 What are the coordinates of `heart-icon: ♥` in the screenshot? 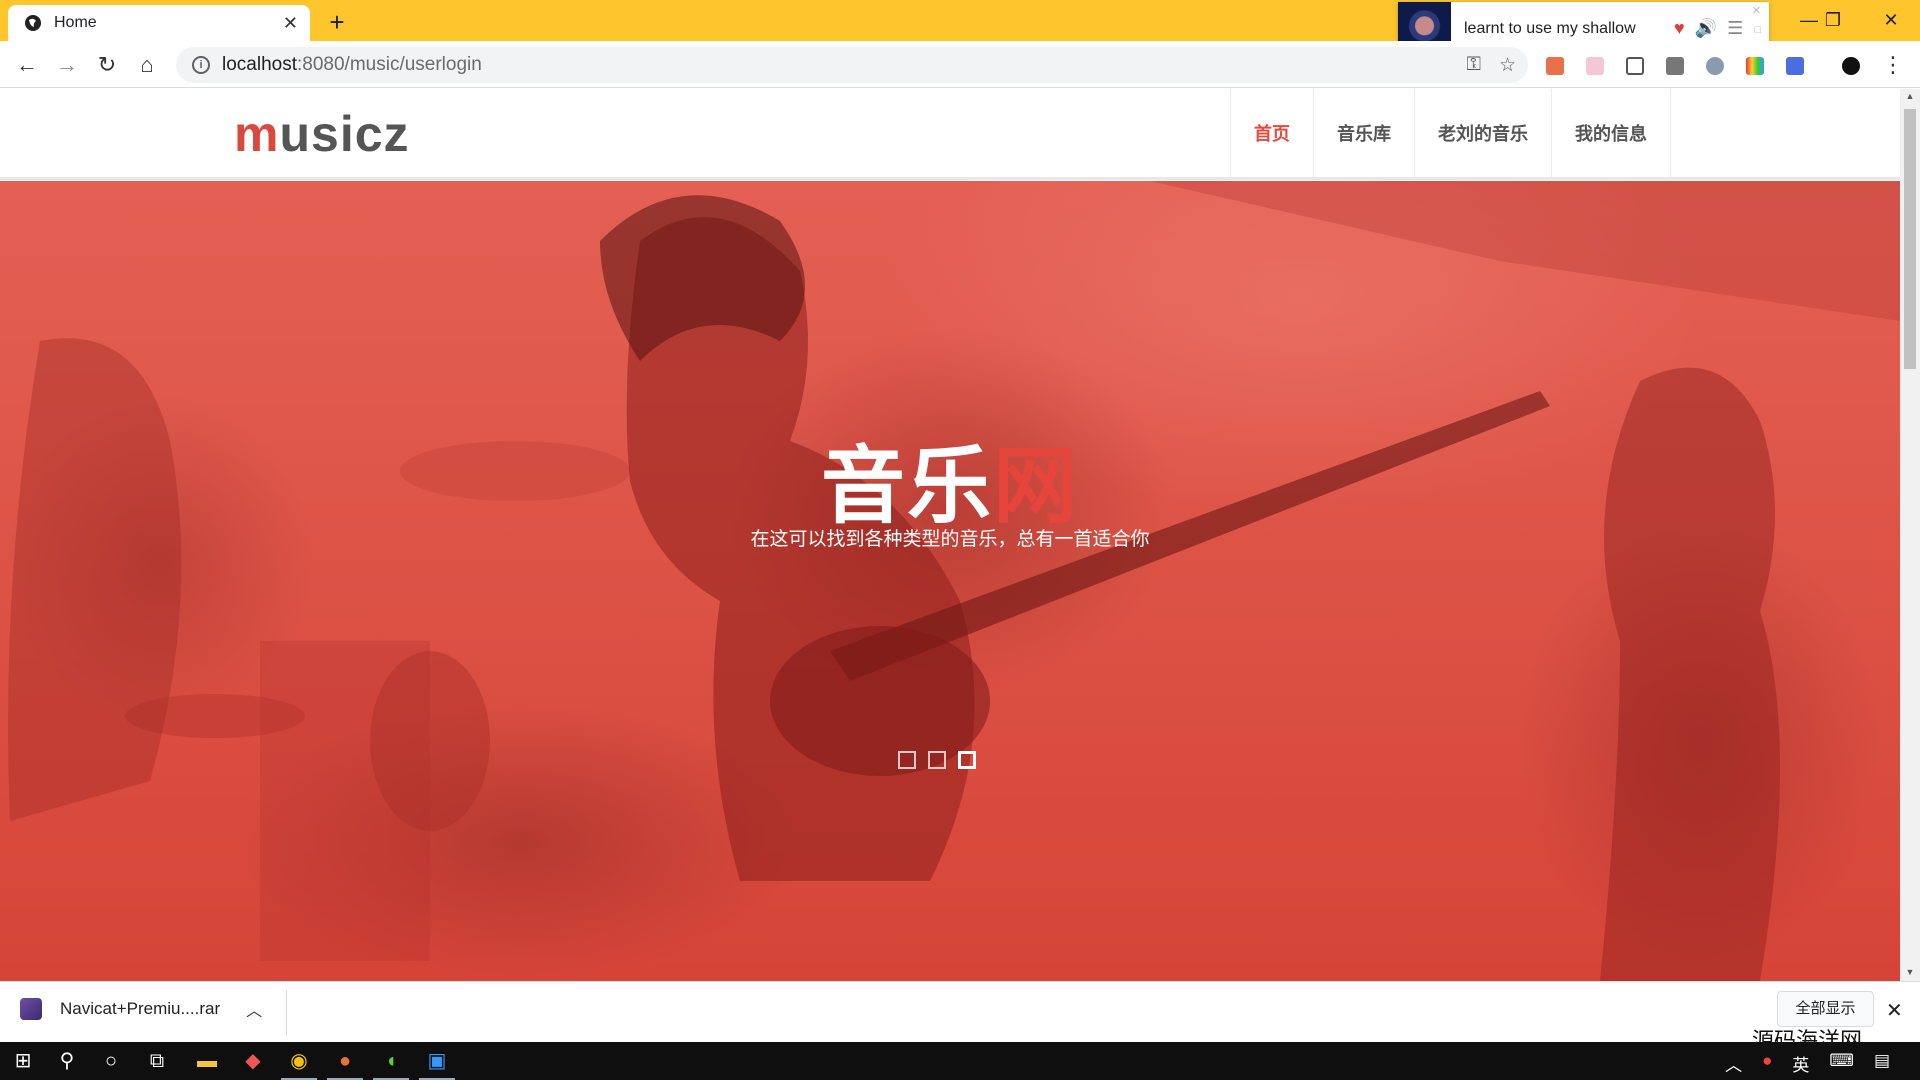 It's located at (1679, 28).